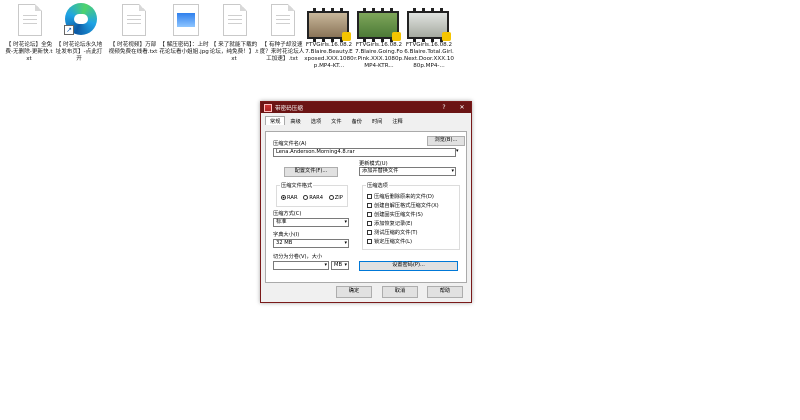 The width and height of the screenshot is (800, 420). I want to click on desktop-icon-txt3: 【 来了就能下载的论坛，纯免费！】.txt, so click(234, 32).